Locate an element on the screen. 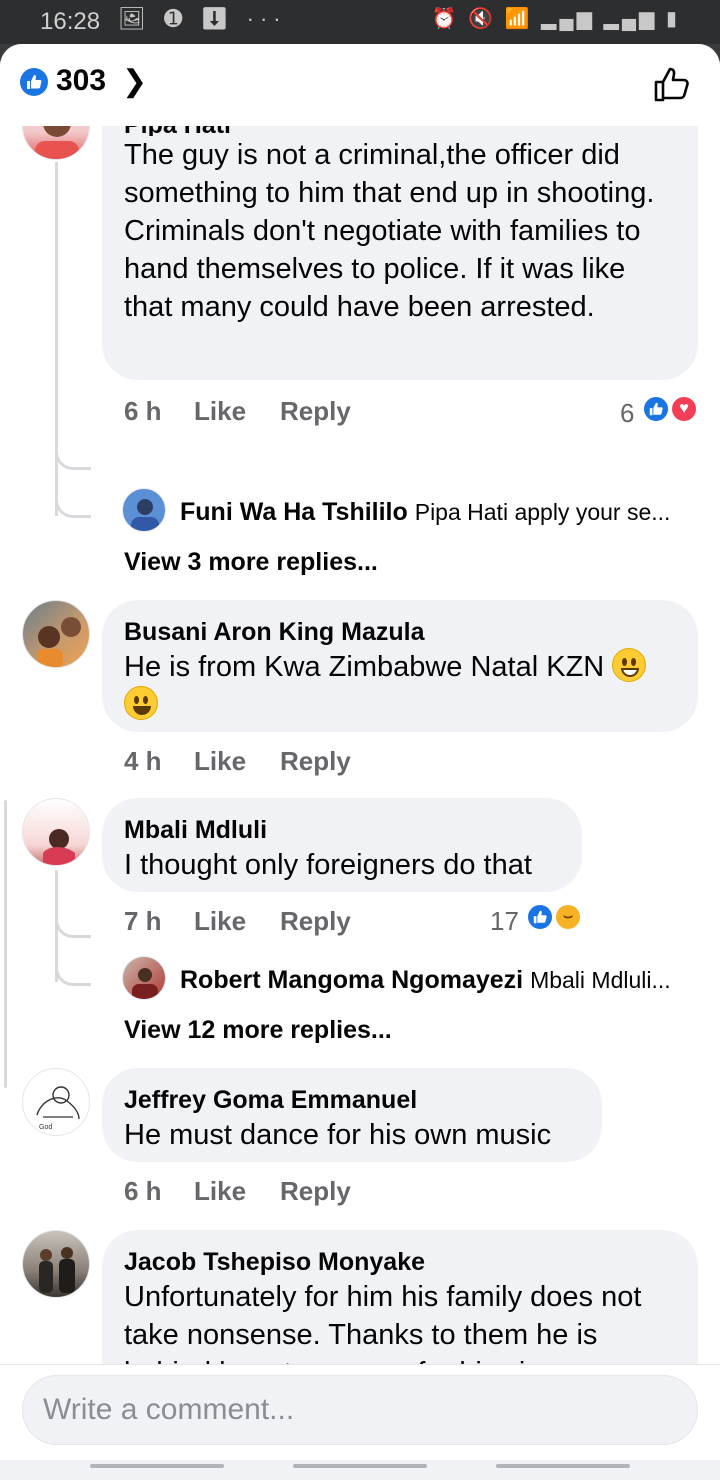 This screenshot has height=1480, width=720. comment-text: He is from Kwa Zimbabwe Natal KZN is located at coordinates (364, 667).